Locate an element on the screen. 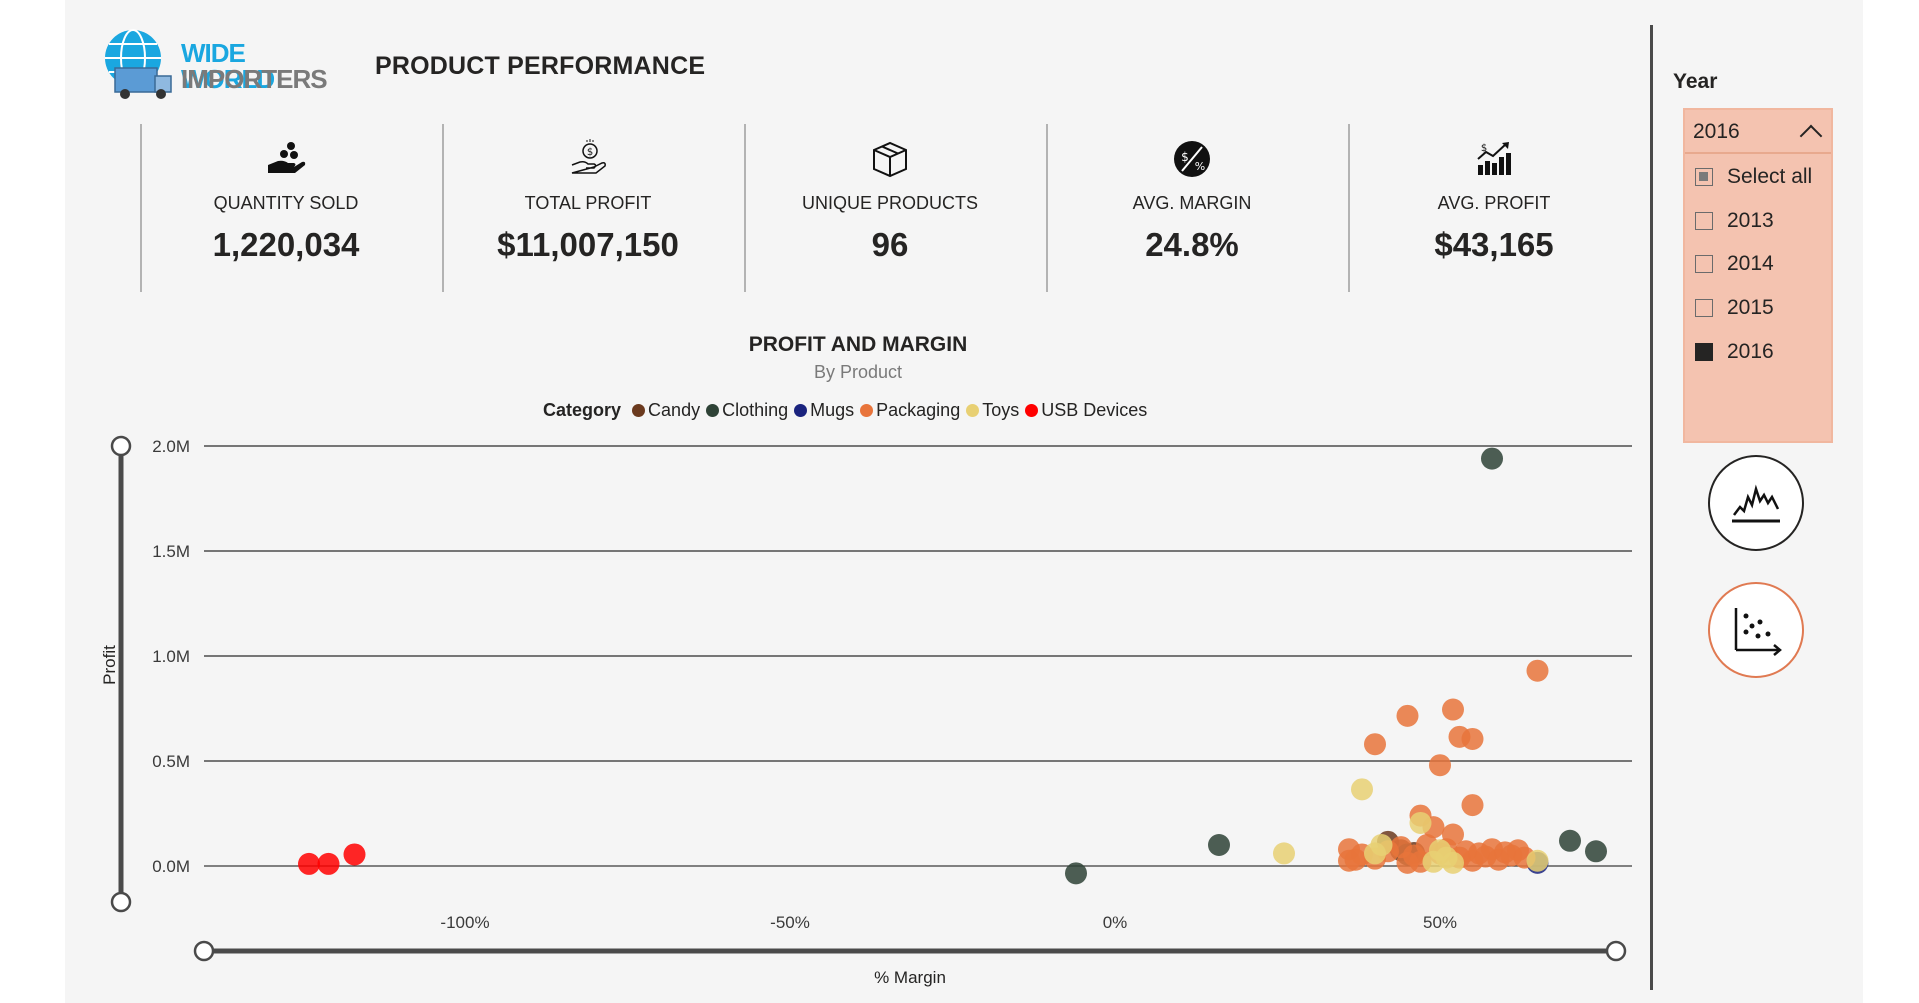 This screenshot has height=1003, width=1919. line-chart-icon is located at coordinates (1756, 503).